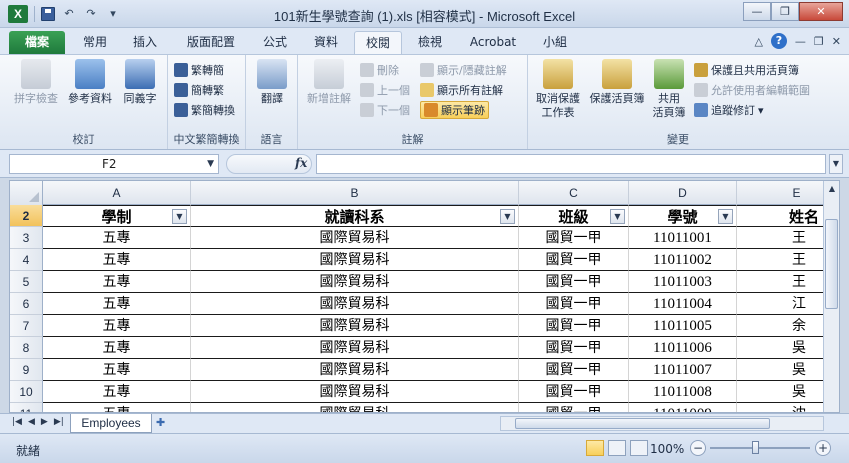  I want to click on zoom-out-icon: −, so click(698, 448).